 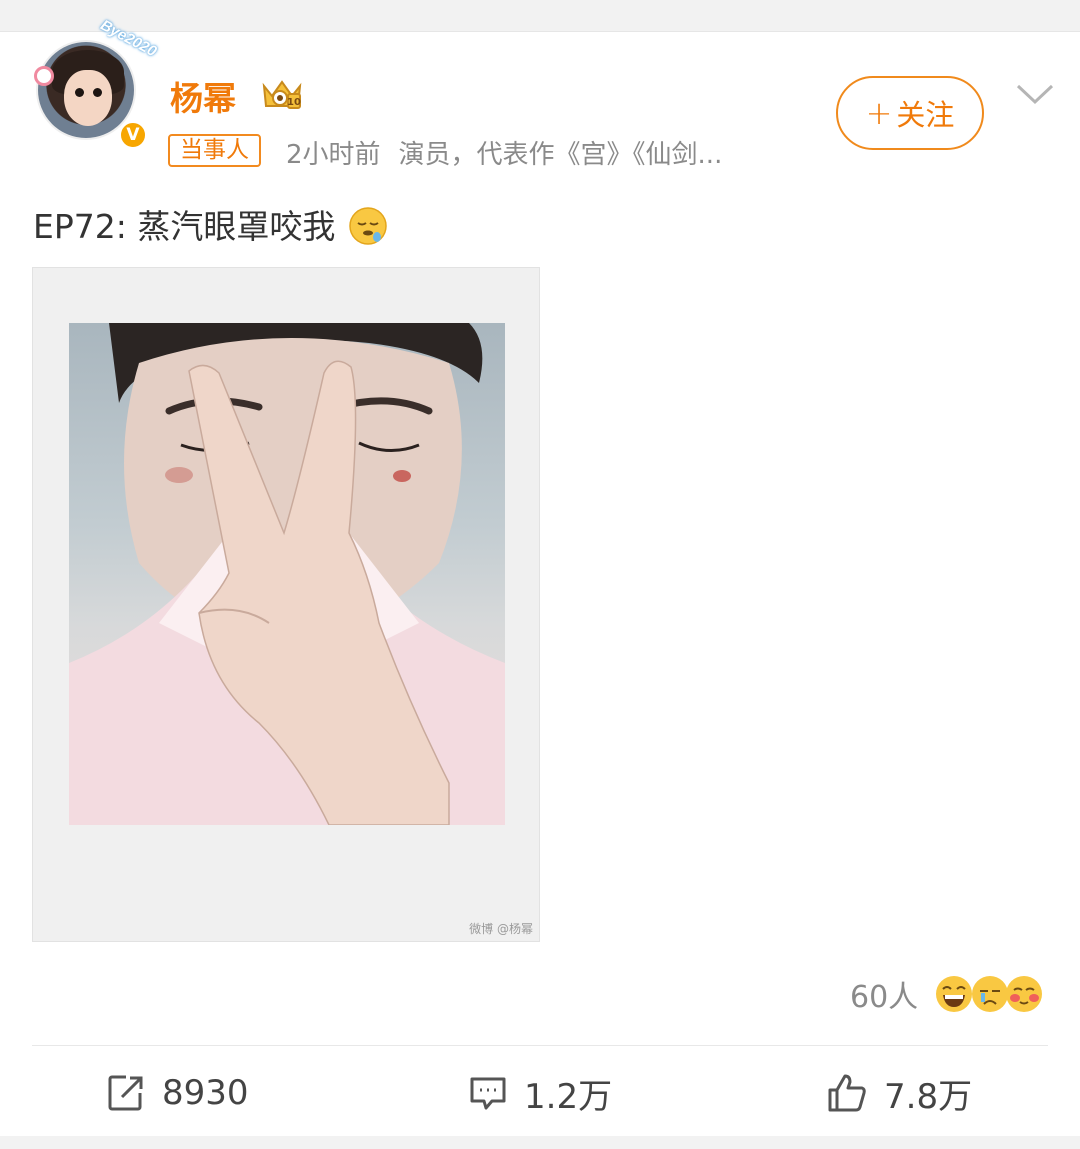 What do you see at coordinates (879, 113) in the screenshot?
I see `plus-icon: +` at bounding box center [879, 113].